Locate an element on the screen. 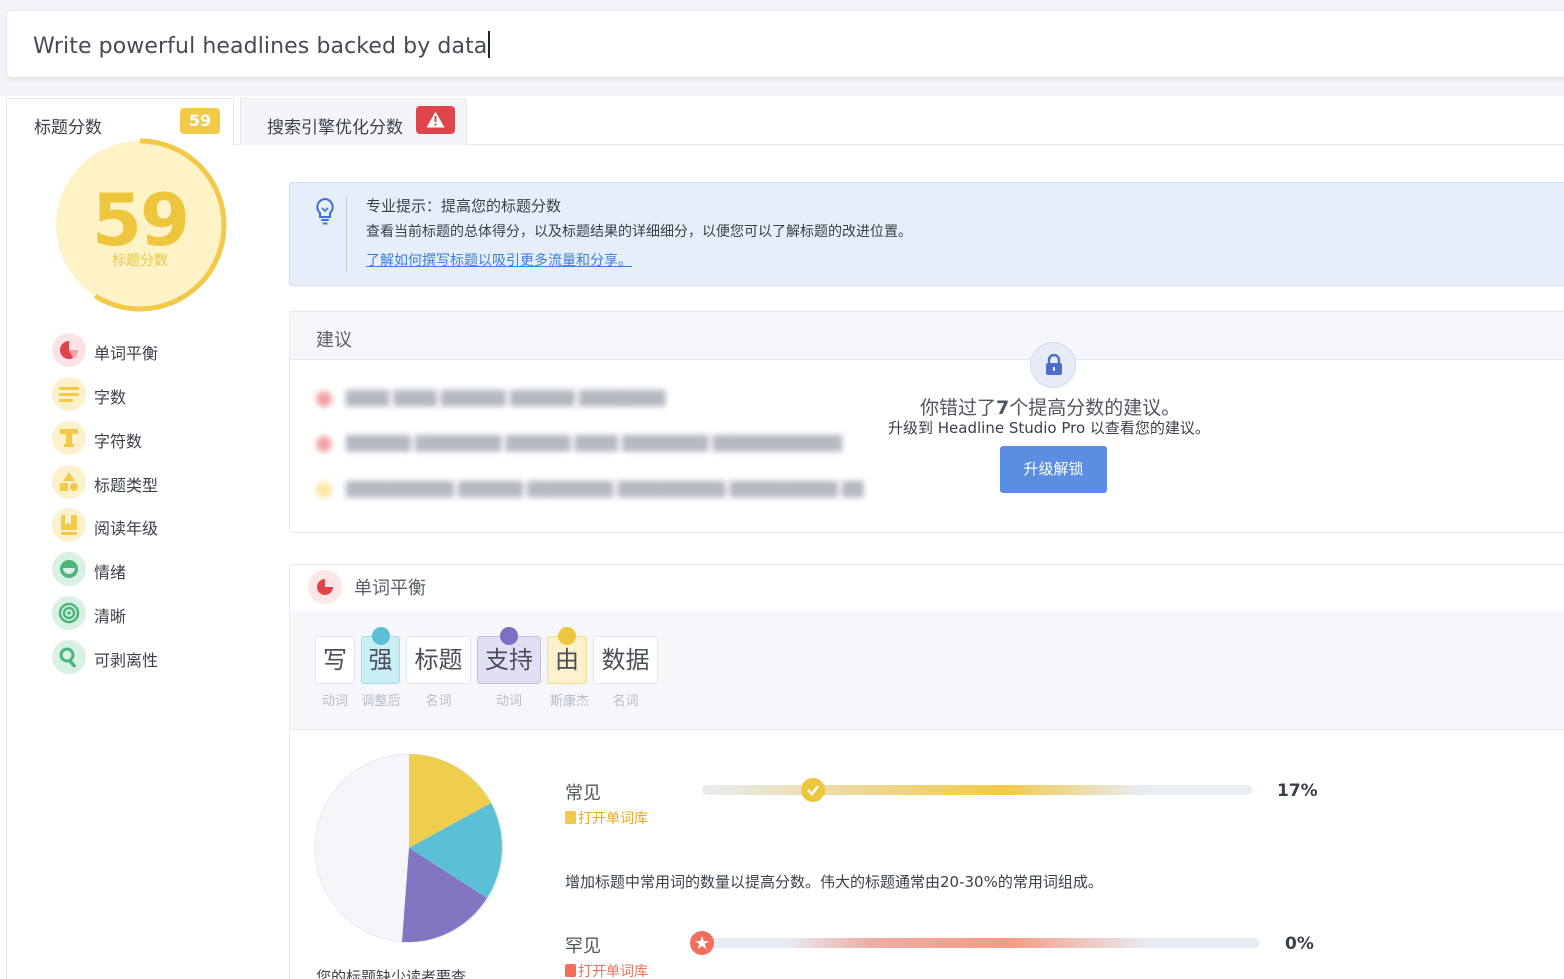  warning-icon is located at coordinates (435, 120).